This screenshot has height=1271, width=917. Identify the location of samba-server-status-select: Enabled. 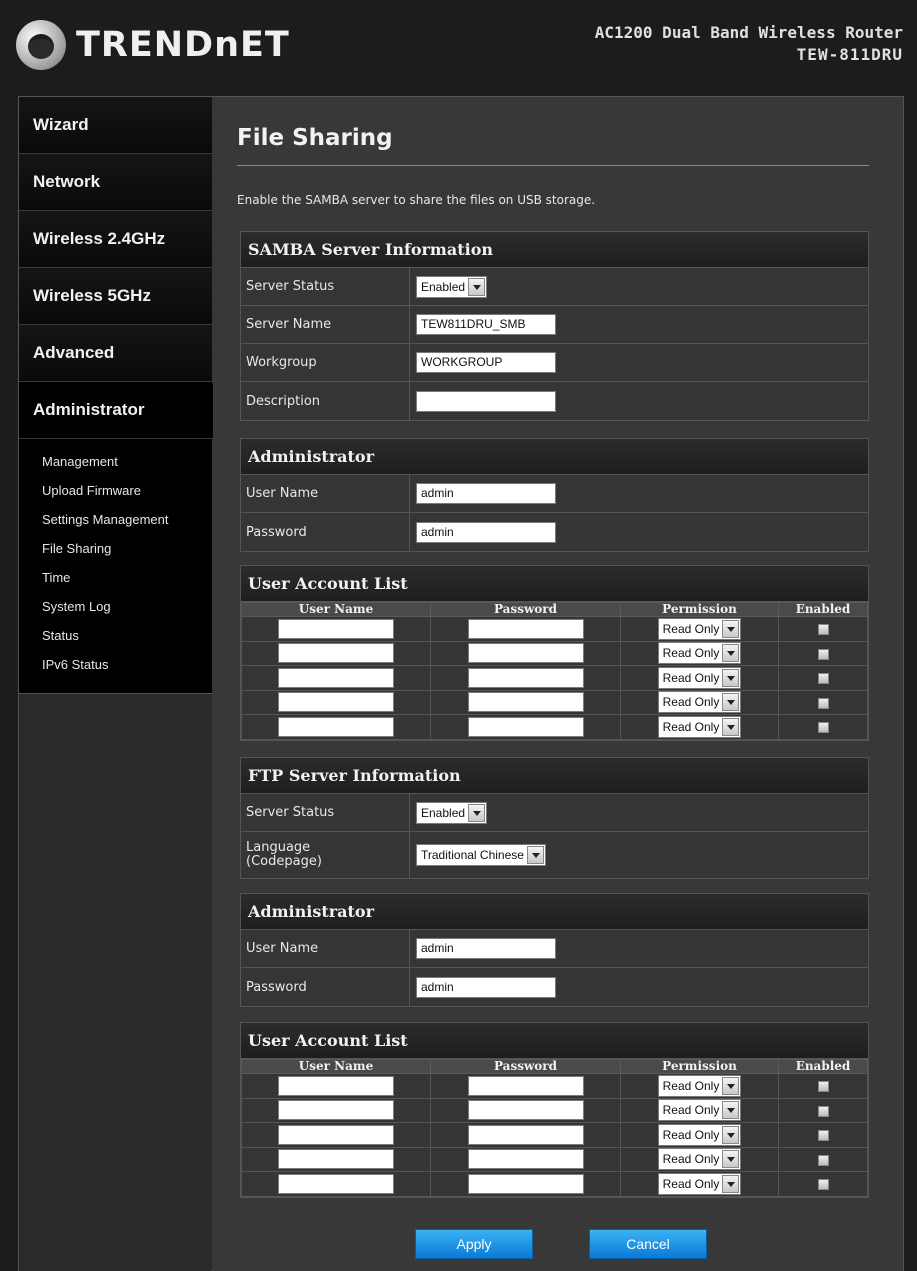
(452, 286).